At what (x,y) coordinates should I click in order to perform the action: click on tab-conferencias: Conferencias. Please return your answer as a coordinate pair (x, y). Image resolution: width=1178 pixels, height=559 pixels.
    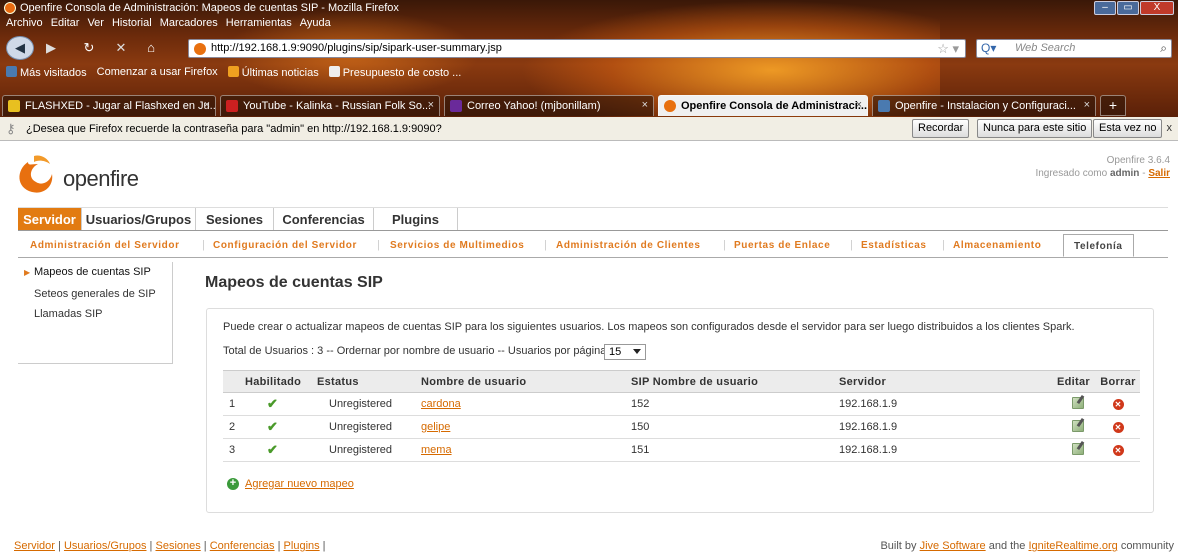
    Looking at the image, I should click on (324, 219).